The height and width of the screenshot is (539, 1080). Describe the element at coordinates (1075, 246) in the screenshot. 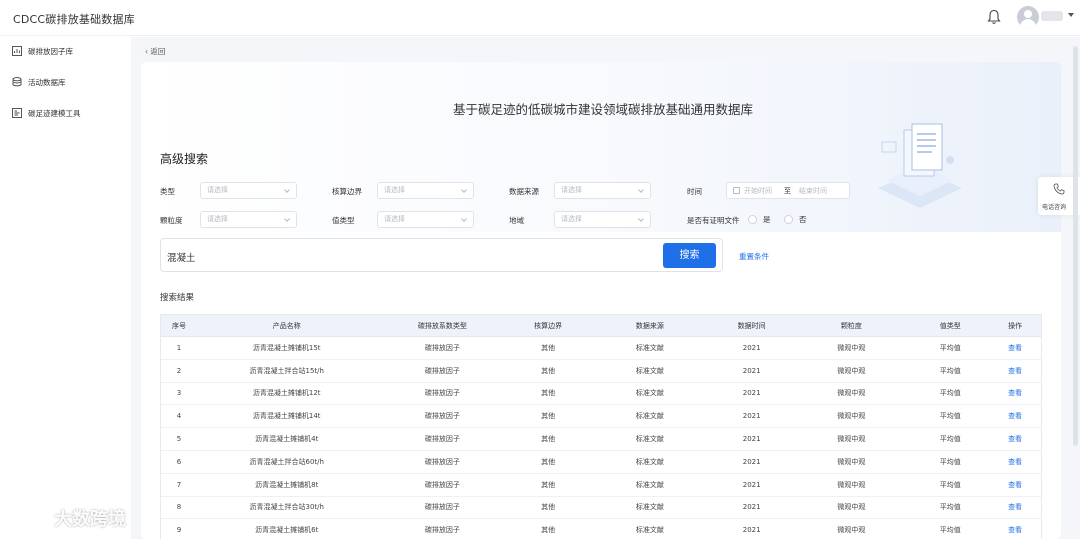

I see `scrollbar` at that location.